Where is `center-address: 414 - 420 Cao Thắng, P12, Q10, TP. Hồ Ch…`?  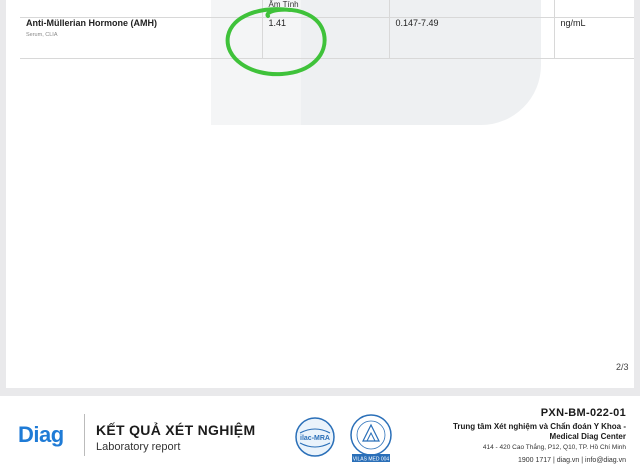
center-address: 414 - 420 Cao Thắng, P12, Q10, TP. Hồ Ch… is located at coordinates (554, 447).